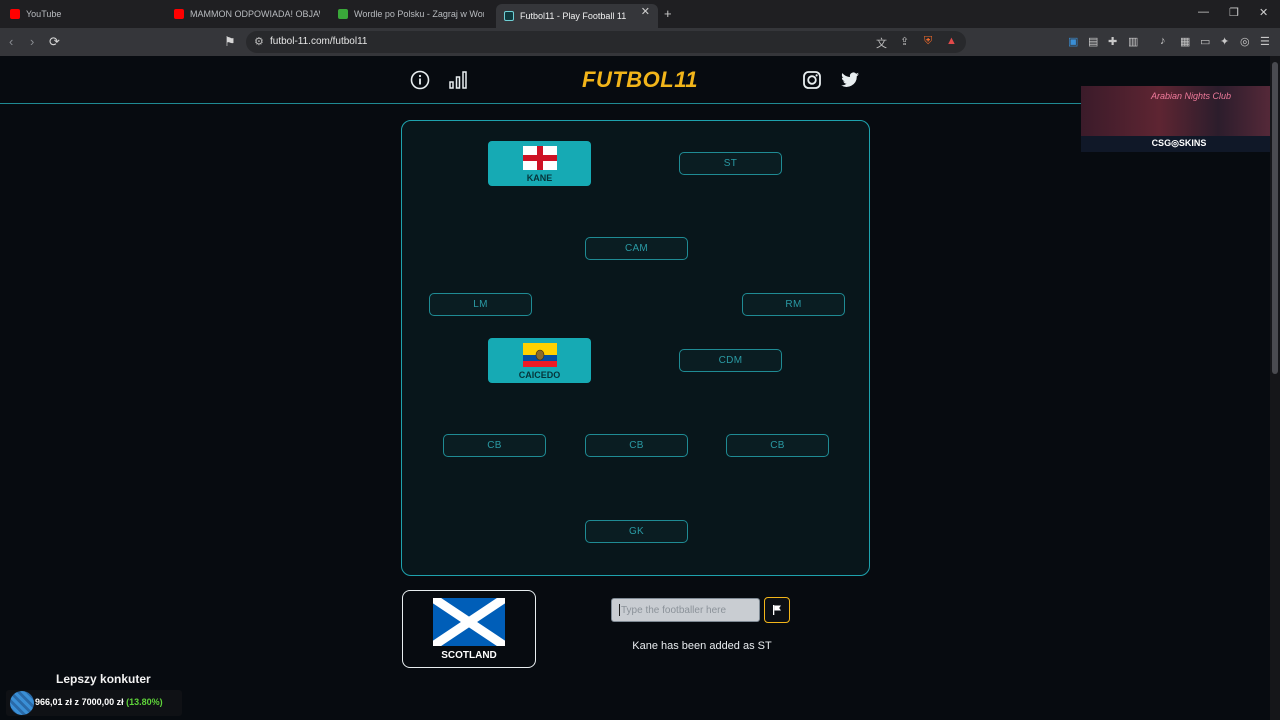 This screenshot has width=1280, height=720. Describe the element at coordinates (1073, 41) in the screenshot. I see `extension-icon: ▣` at that location.